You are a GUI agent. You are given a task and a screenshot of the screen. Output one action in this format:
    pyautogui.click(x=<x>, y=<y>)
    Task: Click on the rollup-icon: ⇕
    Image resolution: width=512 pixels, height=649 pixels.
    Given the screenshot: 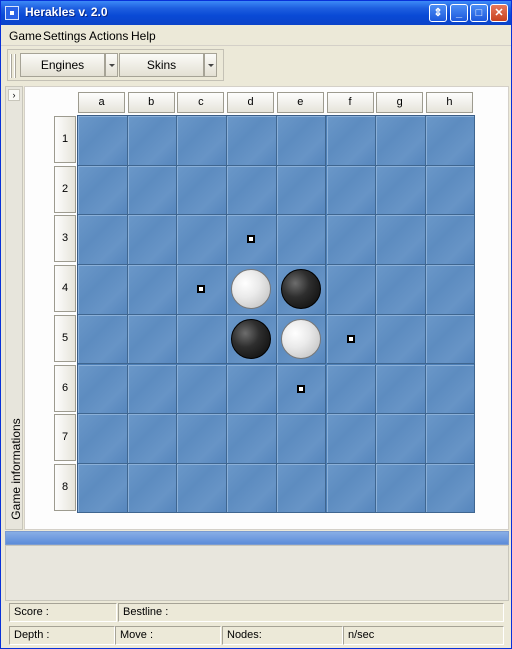 What is the action you would take?
    pyautogui.click(x=438, y=13)
    